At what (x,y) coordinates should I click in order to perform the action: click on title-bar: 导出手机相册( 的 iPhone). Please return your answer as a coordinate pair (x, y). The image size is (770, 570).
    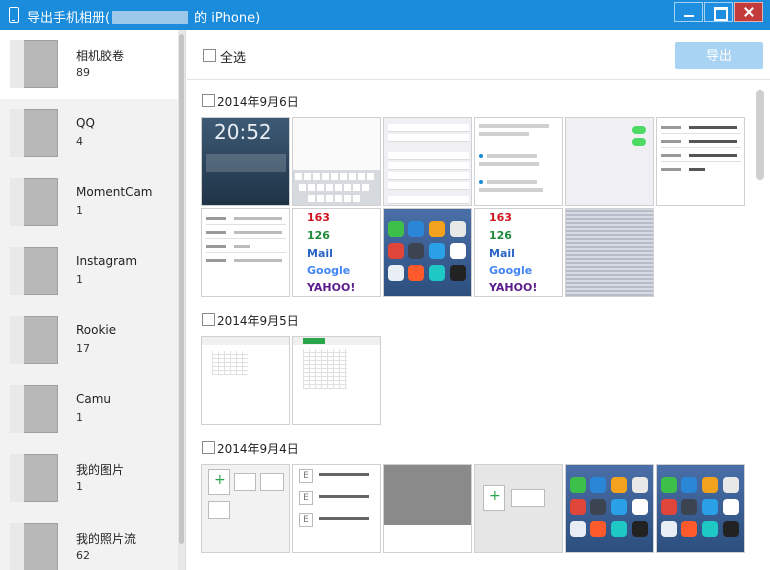
    Looking at the image, I should click on (385, 15).